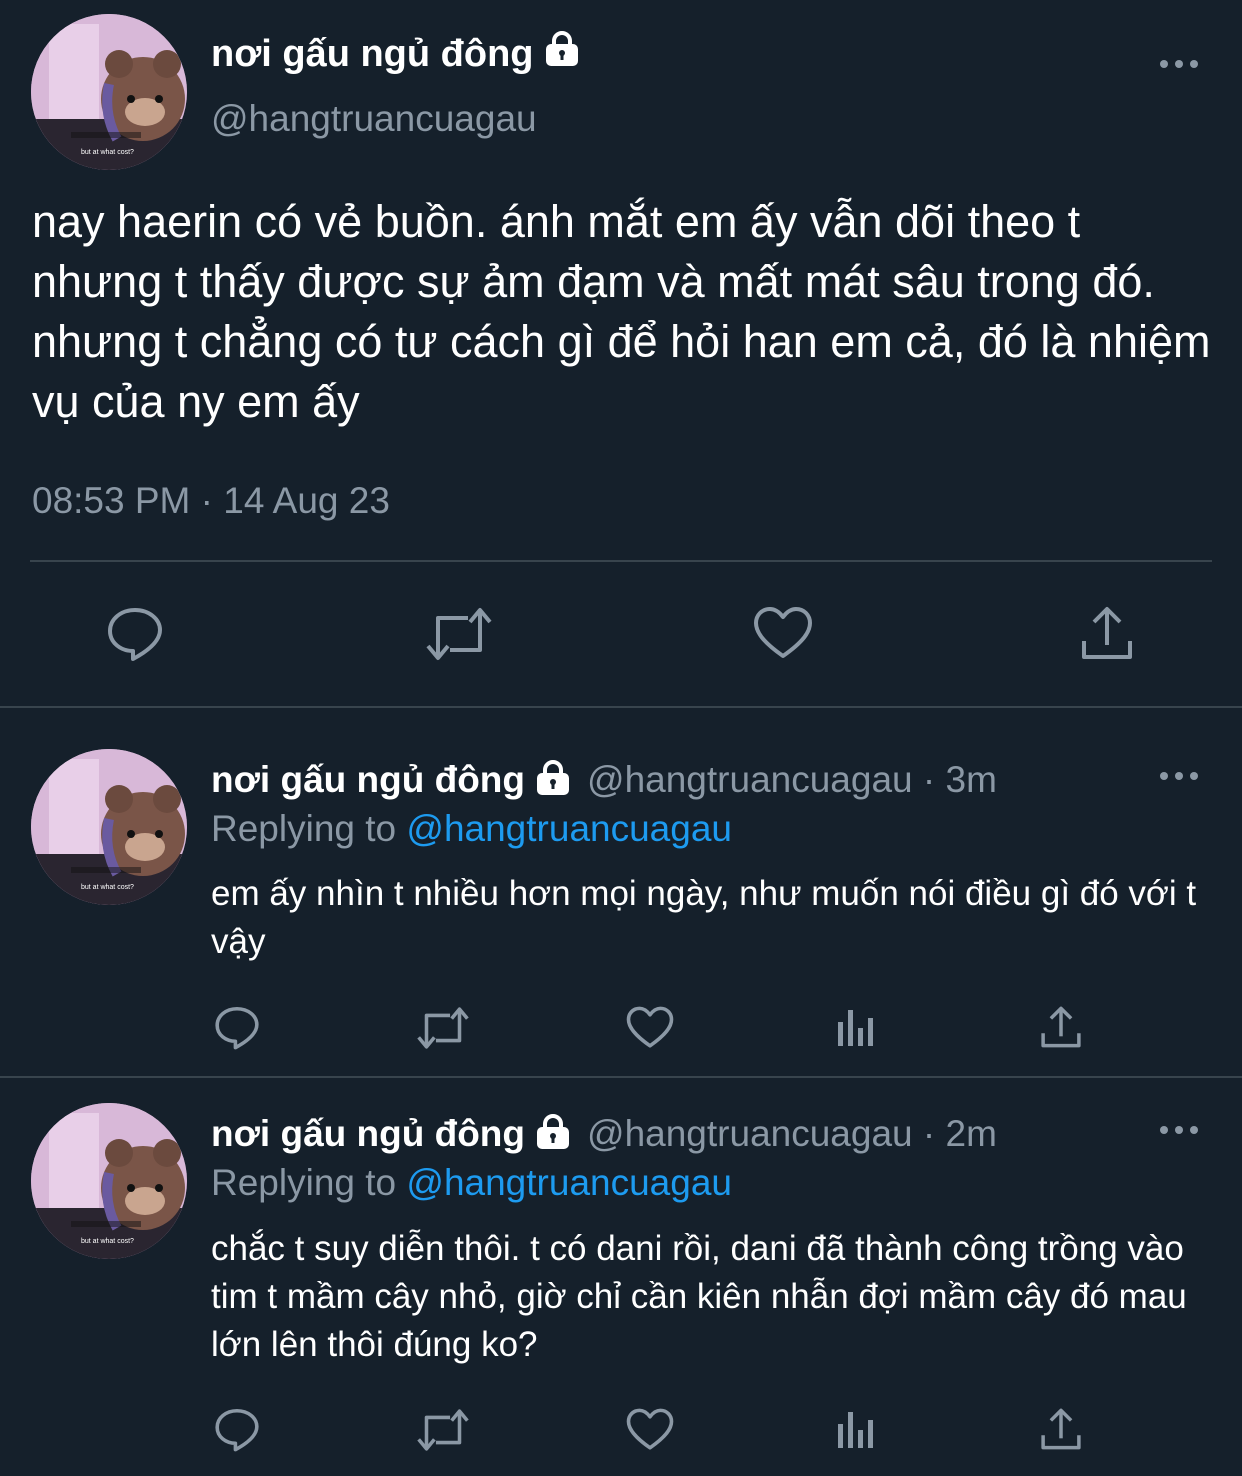  I want to click on handle-time: @hangtruancuagau · 2m, so click(792, 1134).